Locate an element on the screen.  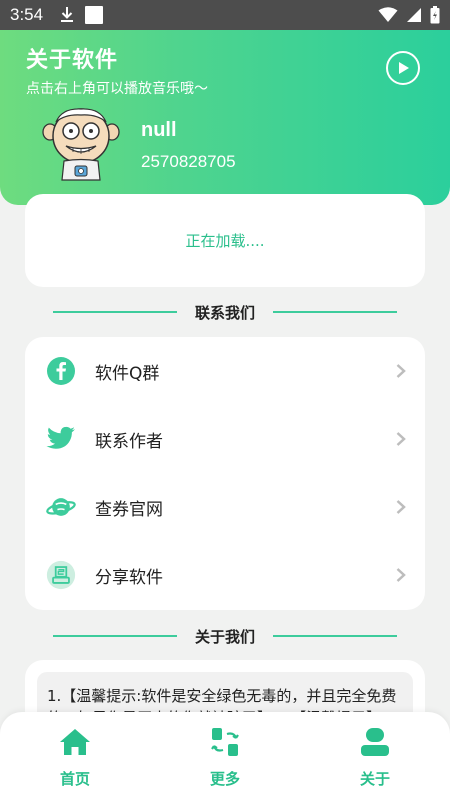
battery-icon is located at coordinates (435, 15).